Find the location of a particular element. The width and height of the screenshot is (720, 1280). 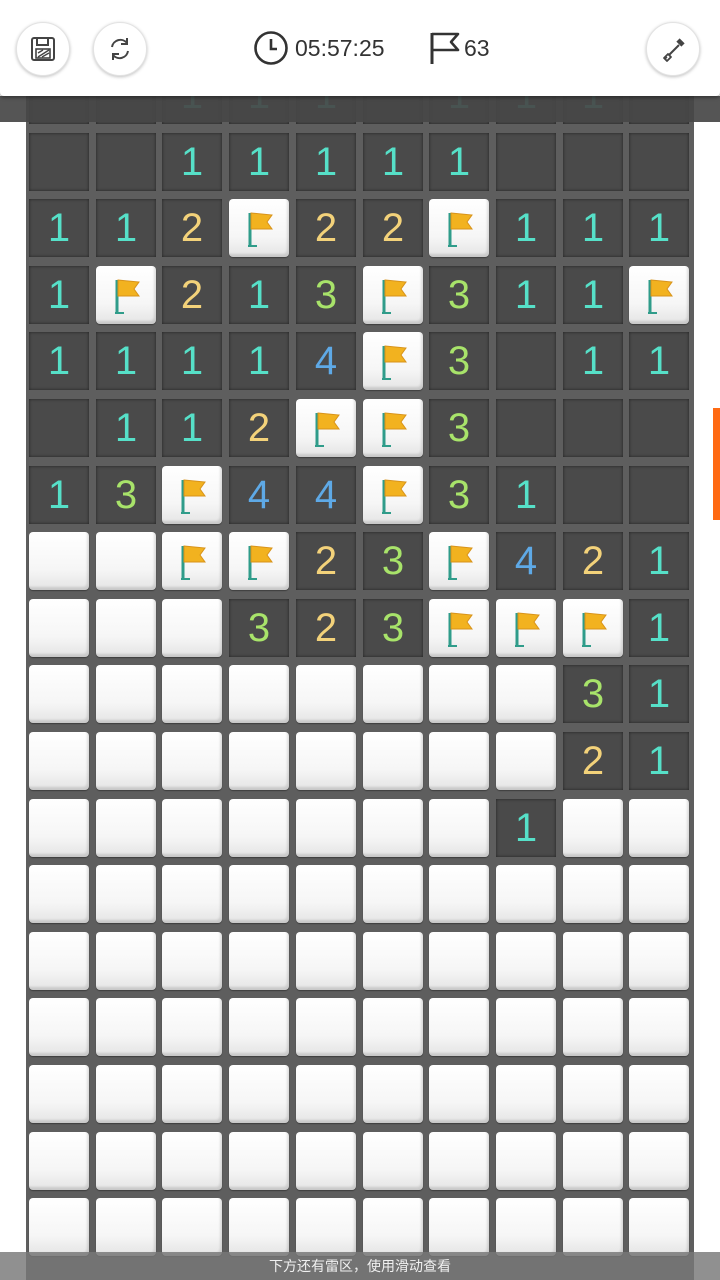

dig-mode-button is located at coordinates (673, 49).